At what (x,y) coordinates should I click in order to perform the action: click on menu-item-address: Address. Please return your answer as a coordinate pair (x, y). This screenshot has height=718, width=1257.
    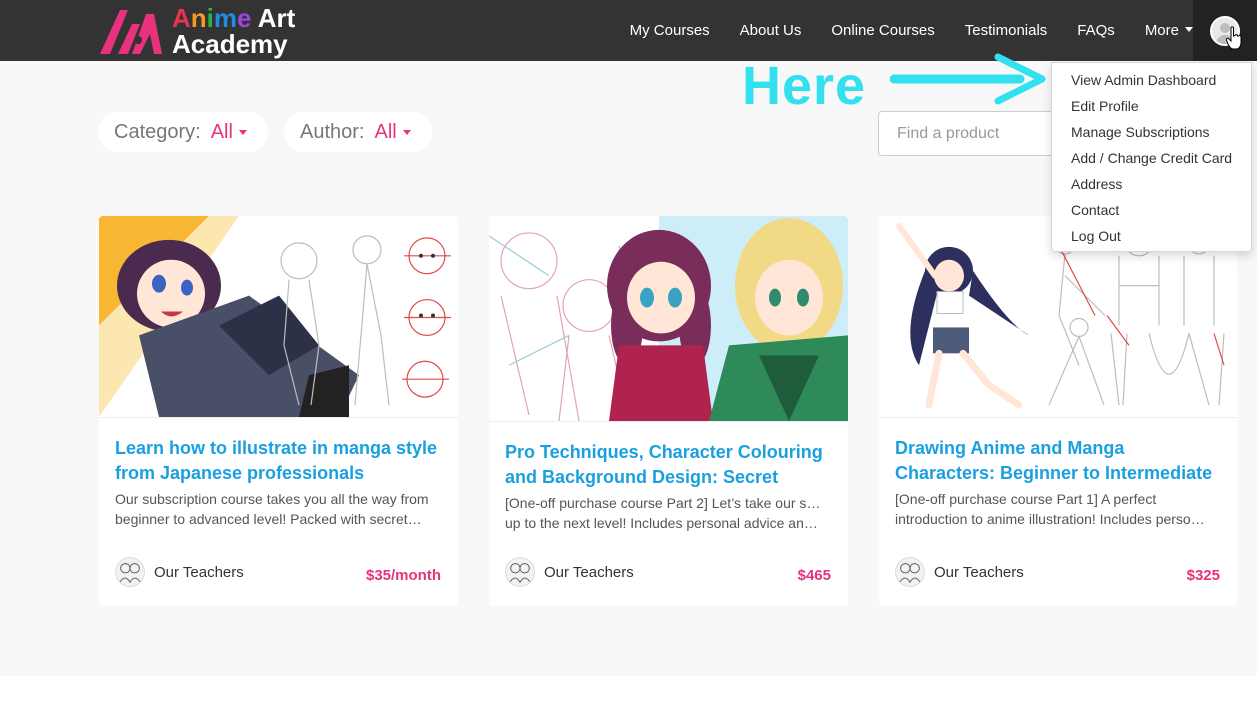
    Looking at the image, I should click on (1151, 185).